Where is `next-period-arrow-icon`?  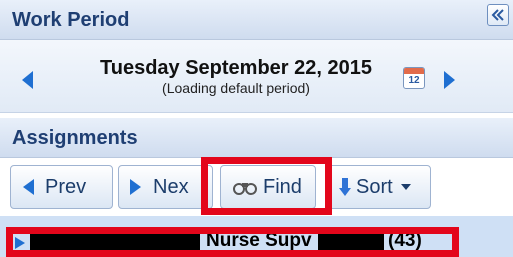 next-period-arrow-icon is located at coordinates (450, 80).